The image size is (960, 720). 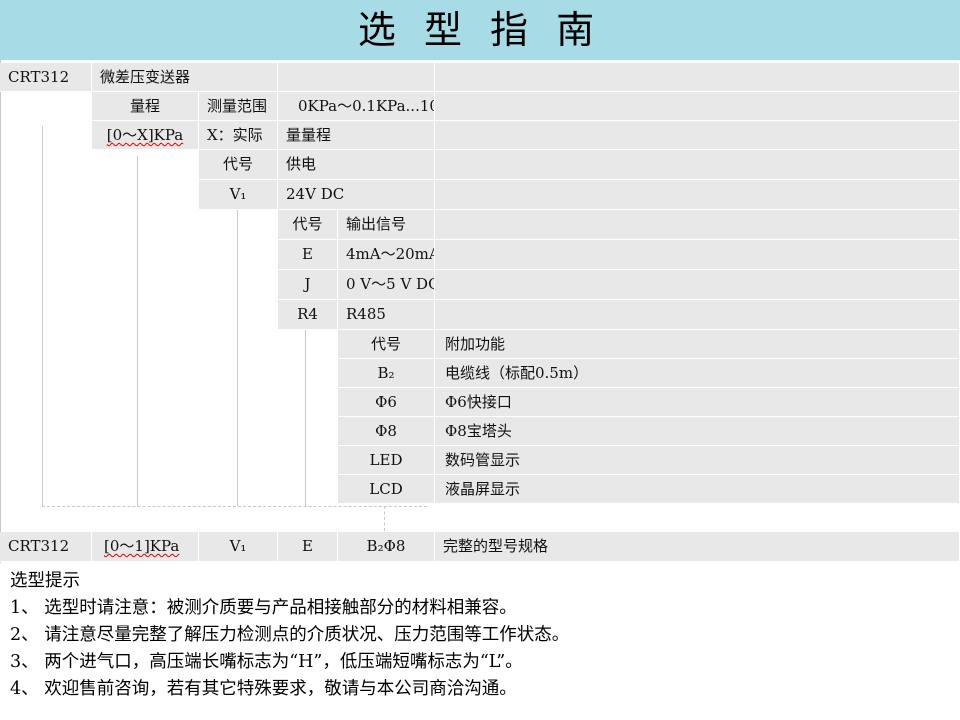 What do you see at coordinates (356, 165) in the screenshot?
I see `power-header-value: 供电` at bounding box center [356, 165].